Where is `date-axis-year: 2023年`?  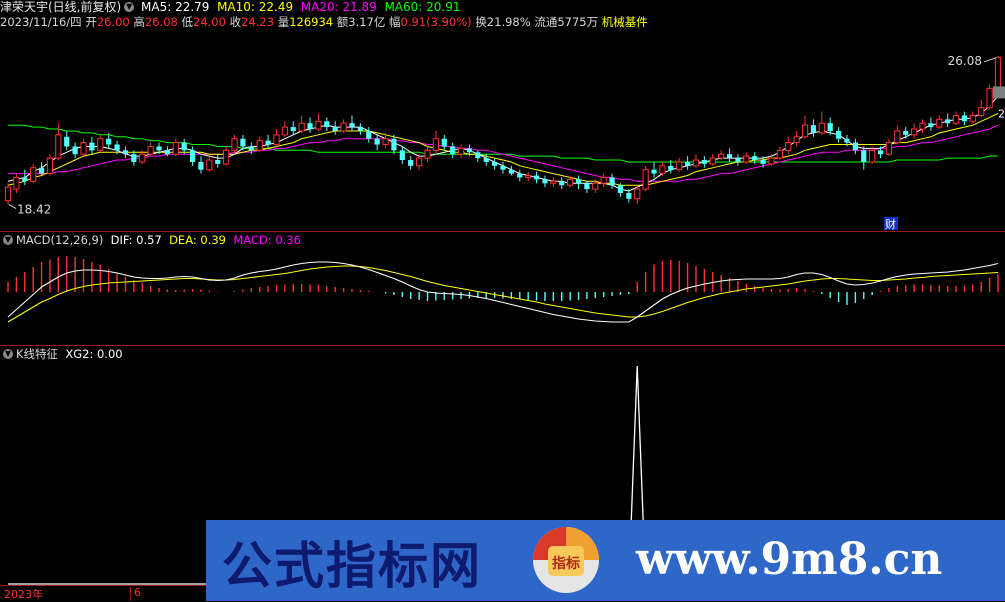
date-axis-year: 2023年 is located at coordinates (23, 594).